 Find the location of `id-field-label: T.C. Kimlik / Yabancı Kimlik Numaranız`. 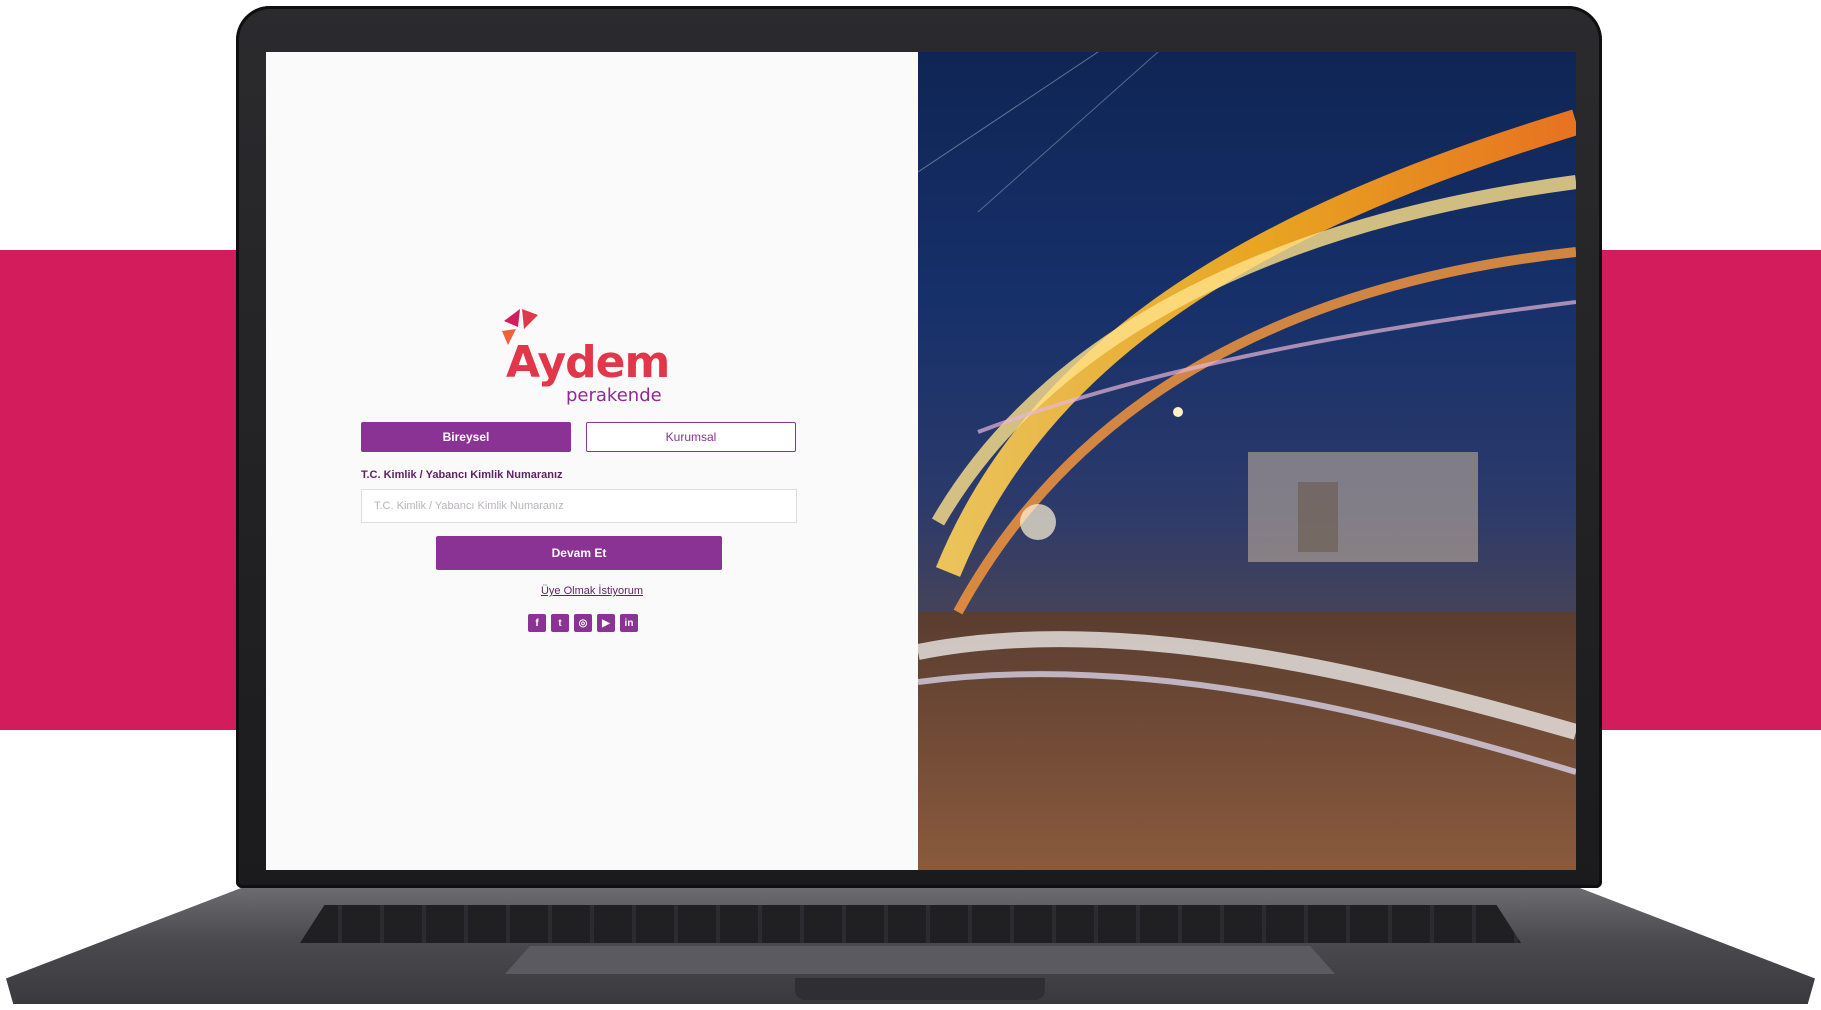

id-field-label: T.C. Kimlik / Yabancı Kimlik Numaranız is located at coordinates (462, 475).